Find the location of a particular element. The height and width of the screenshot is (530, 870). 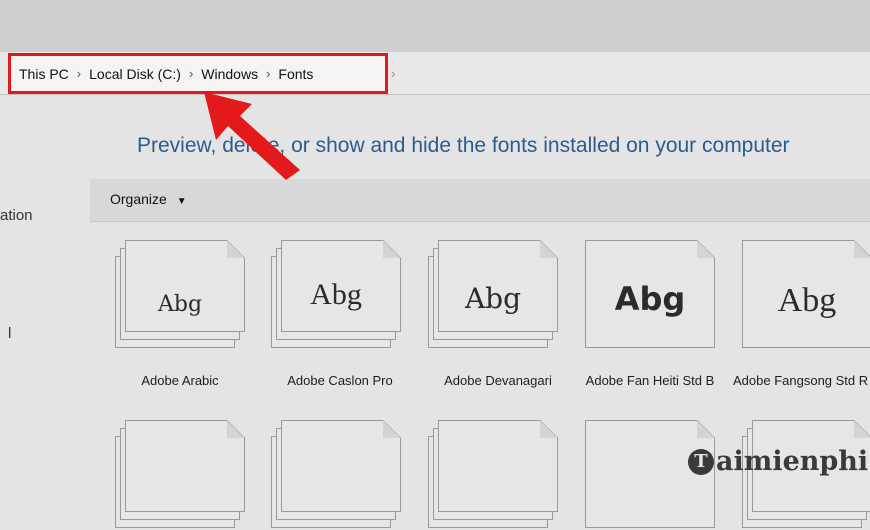

font-tile-adobe-caslon-pro: Abg is located at coordinates (336, 295).